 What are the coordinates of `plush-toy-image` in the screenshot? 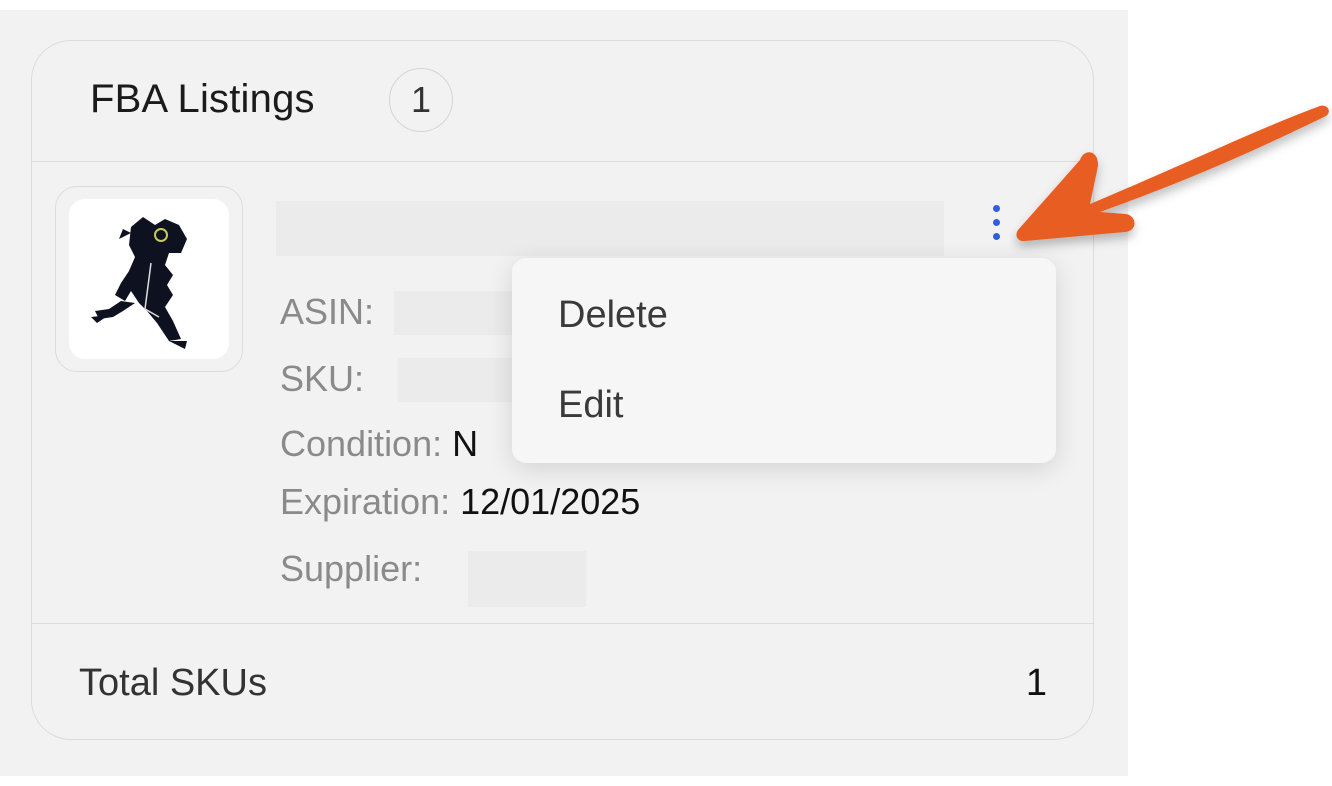 It's located at (139, 283).